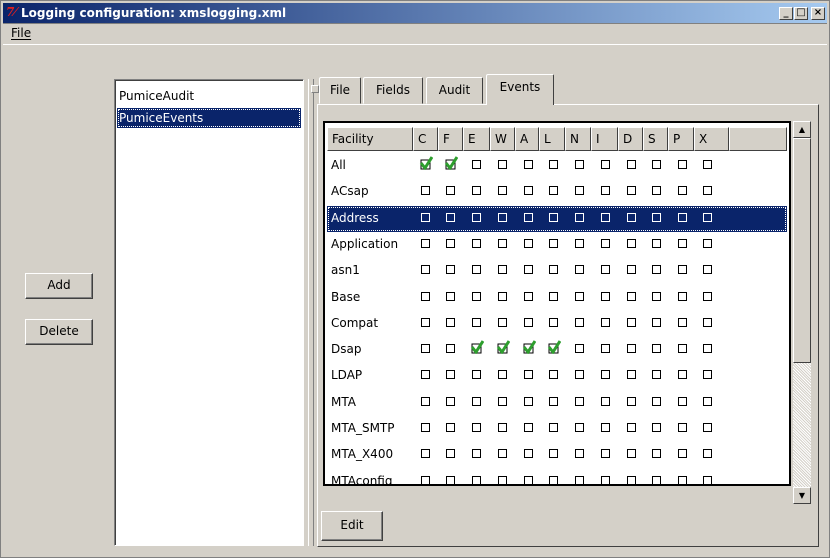 The width and height of the screenshot is (830, 558). Describe the element at coordinates (557, 350) in the screenshot. I see `grid-row-dsap: Dsap` at that location.